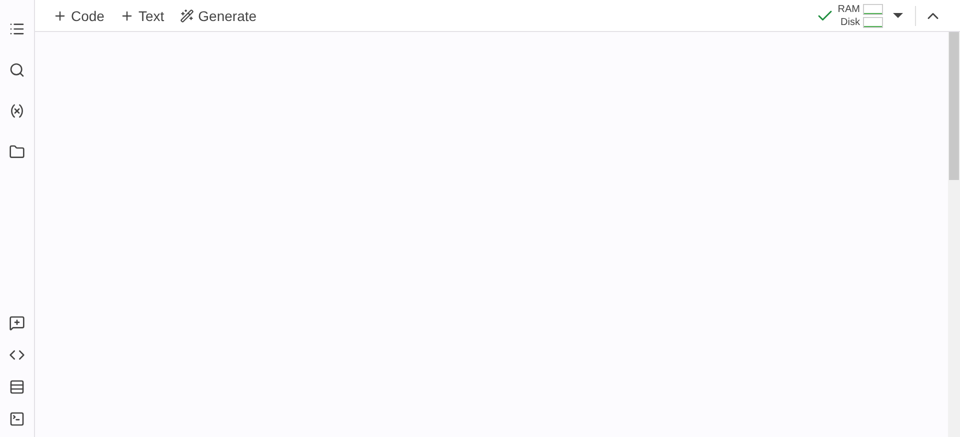  I want to click on wand-icon, so click(187, 15).